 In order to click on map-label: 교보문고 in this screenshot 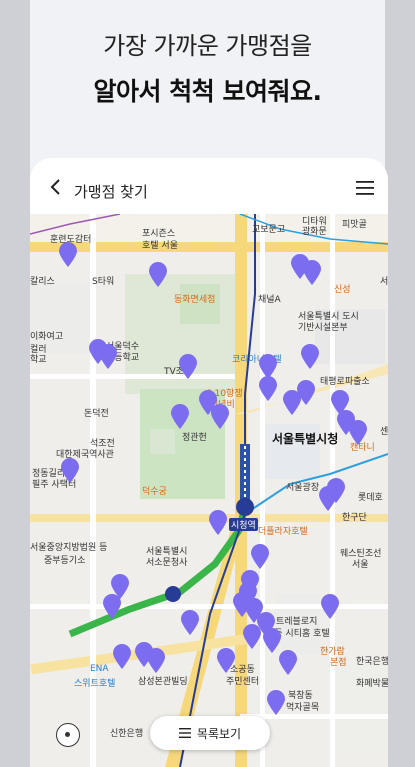, I will do `click(269, 230)`.